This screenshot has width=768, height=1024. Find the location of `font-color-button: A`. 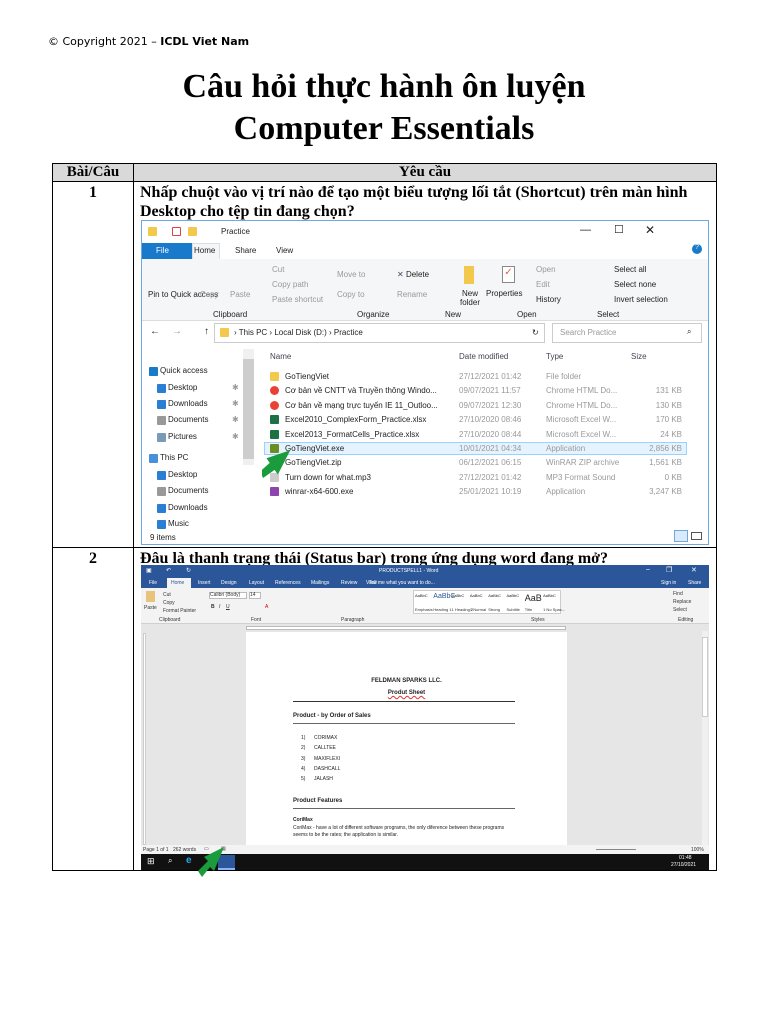

font-color-button: A is located at coordinates (266, 607).